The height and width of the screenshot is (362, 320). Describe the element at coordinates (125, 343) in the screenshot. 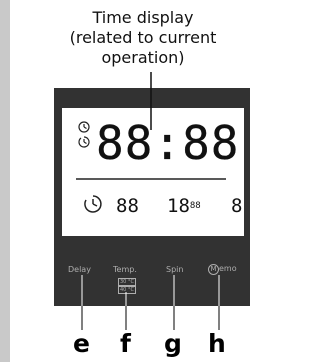

I see `callout-f: f` at that location.